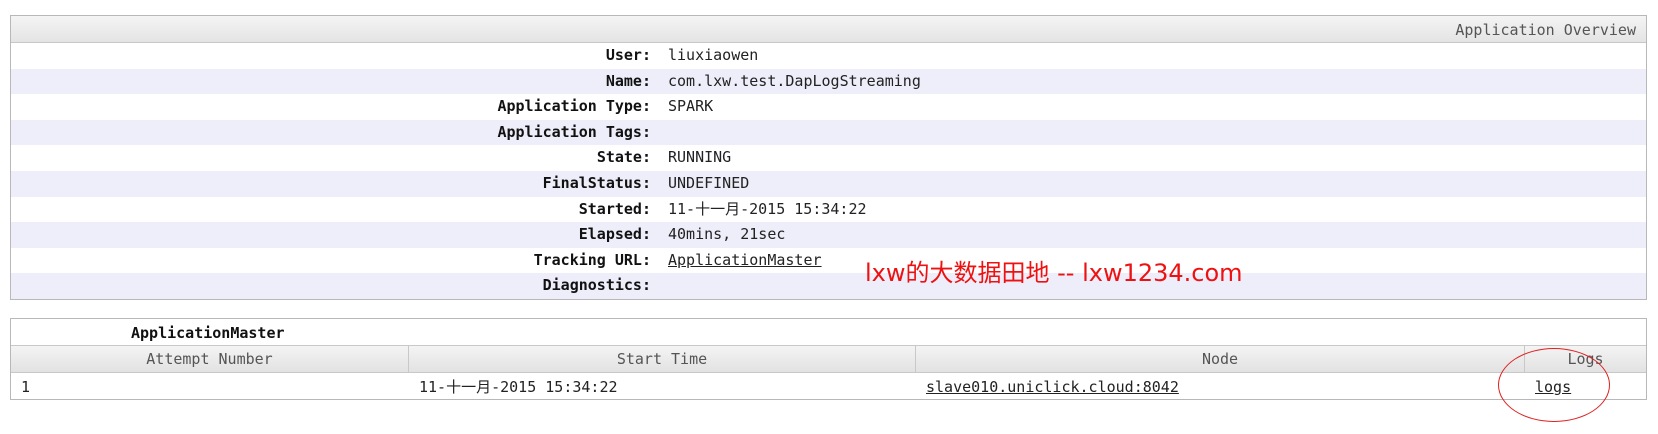  I want to click on field-label: Elapsed:, so click(614, 234).